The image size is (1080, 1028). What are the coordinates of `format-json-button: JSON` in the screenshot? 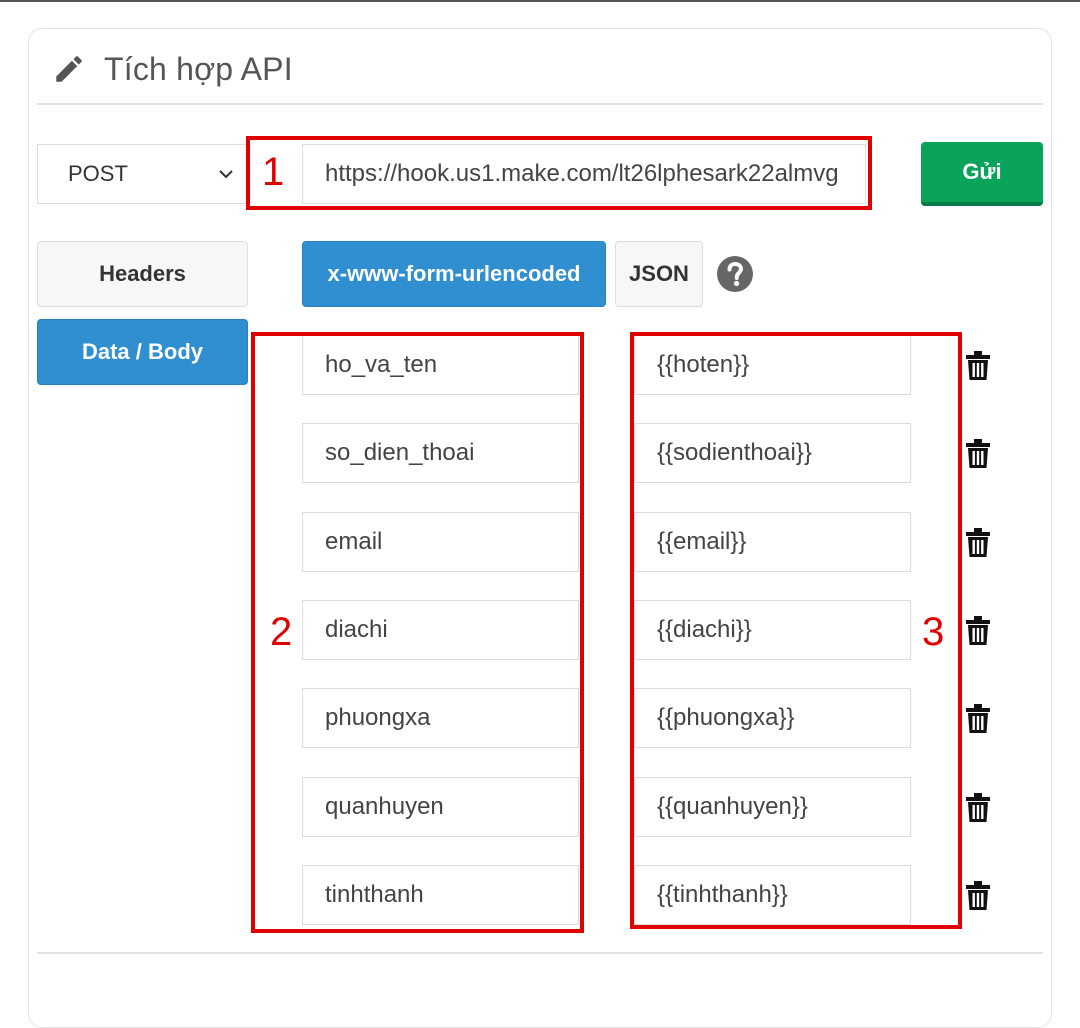 It's located at (659, 274).